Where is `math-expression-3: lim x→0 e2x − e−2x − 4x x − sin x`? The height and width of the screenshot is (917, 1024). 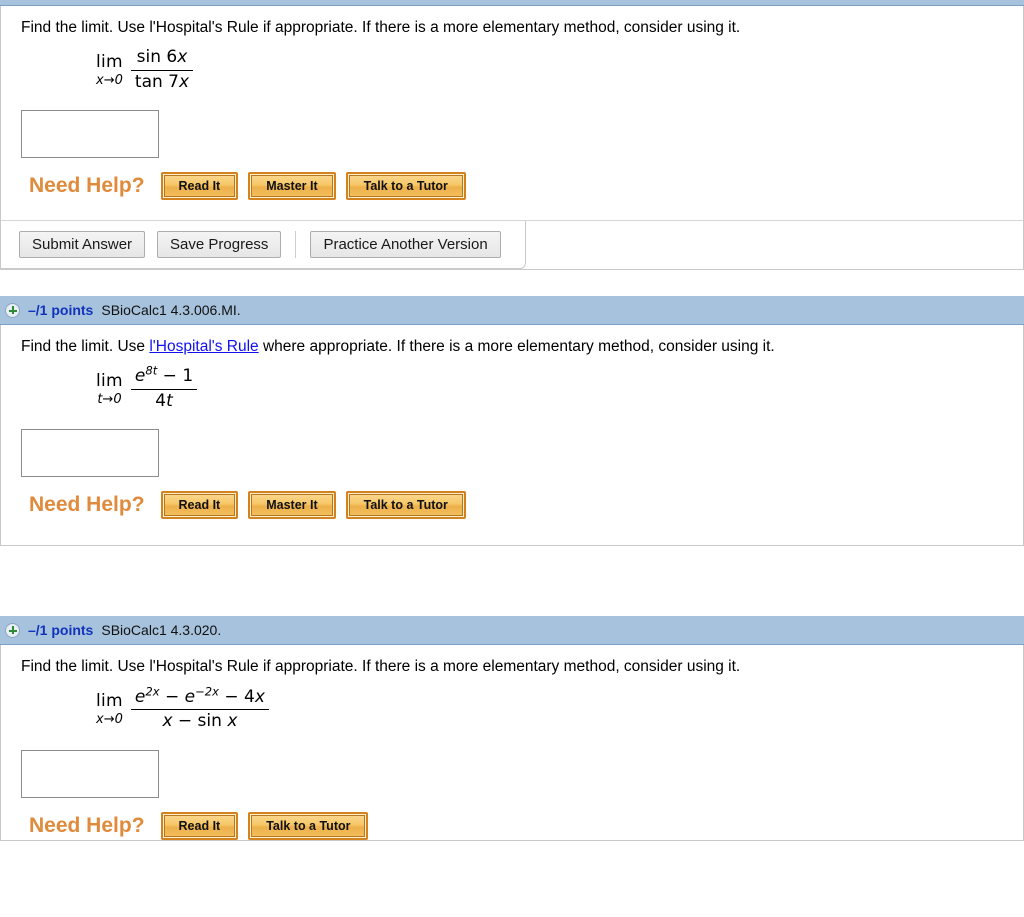 math-expression-3: lim x→0 e2x − e−2x − 4x x − sin x is located at coordinates (512, 705).